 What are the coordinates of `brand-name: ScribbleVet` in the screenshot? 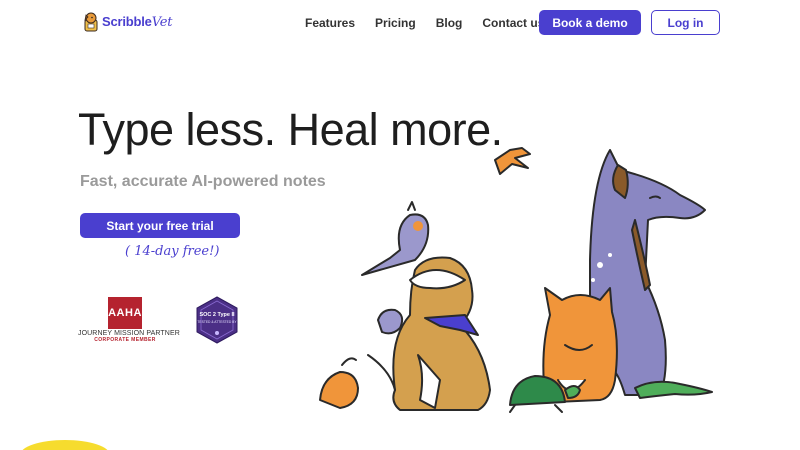 It's located at (137, 22).